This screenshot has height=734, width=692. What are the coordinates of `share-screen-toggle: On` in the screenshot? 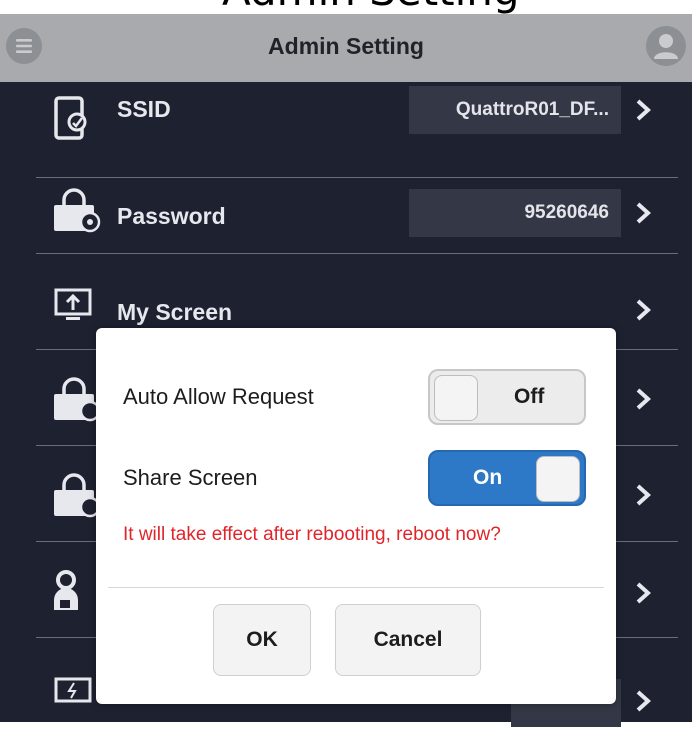 It's located at (507, 478).